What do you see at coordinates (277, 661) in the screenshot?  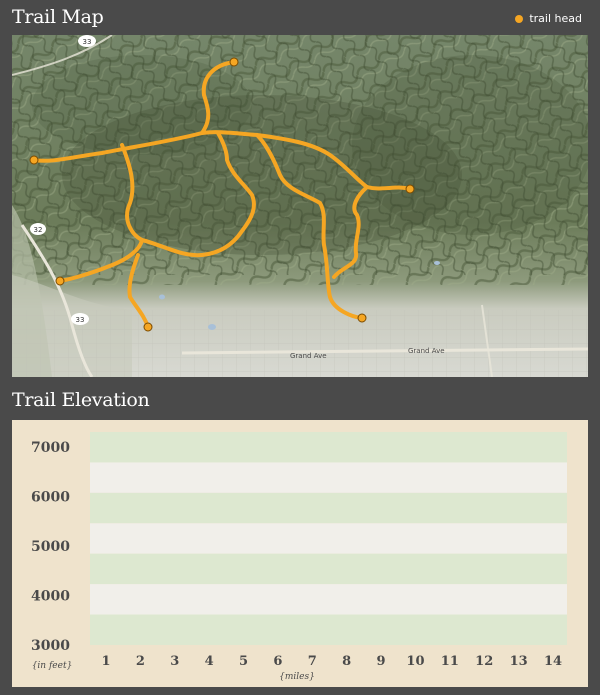 I see `x-tick-label: 6` at bounding box center [277, 661].